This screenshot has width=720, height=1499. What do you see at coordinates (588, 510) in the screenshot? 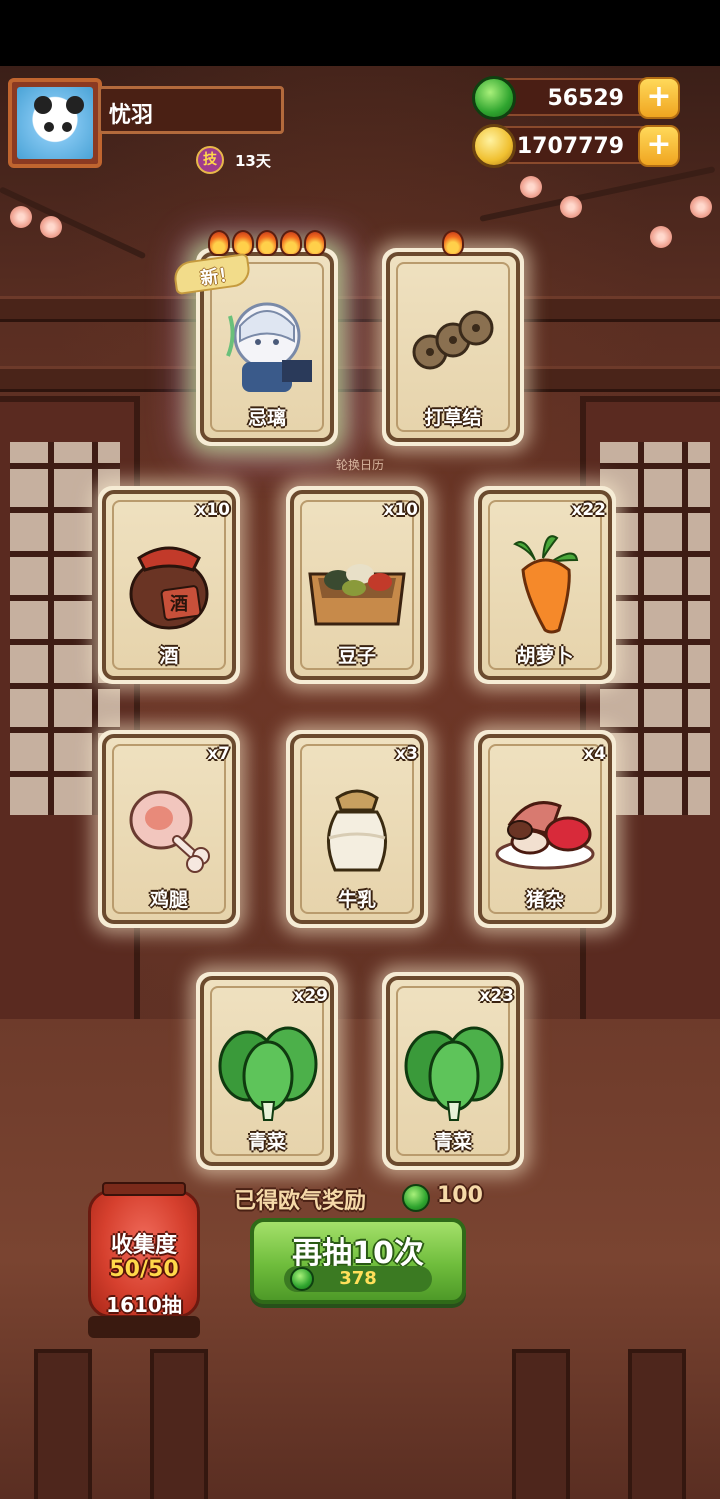
I see `card-qty: x22` at bounding box center [588, 510].